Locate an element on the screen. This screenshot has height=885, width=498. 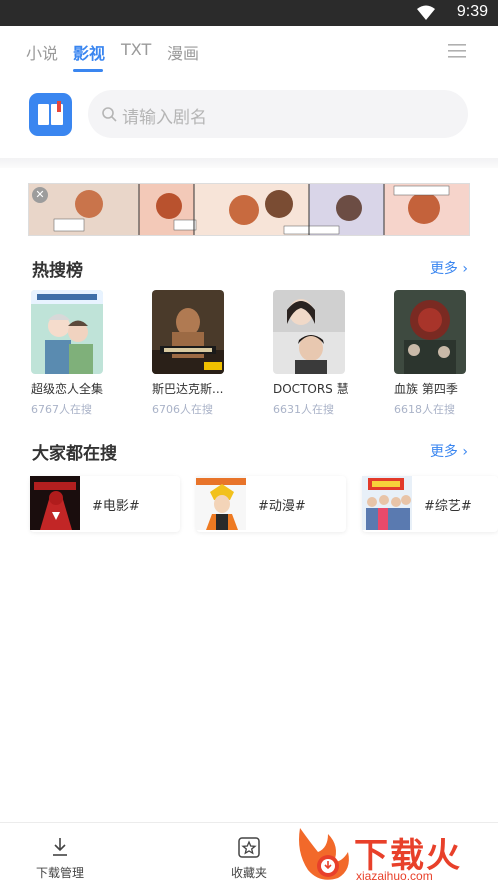
hot-item-title: 血族 第四季 is located at coordinates (426, 389).